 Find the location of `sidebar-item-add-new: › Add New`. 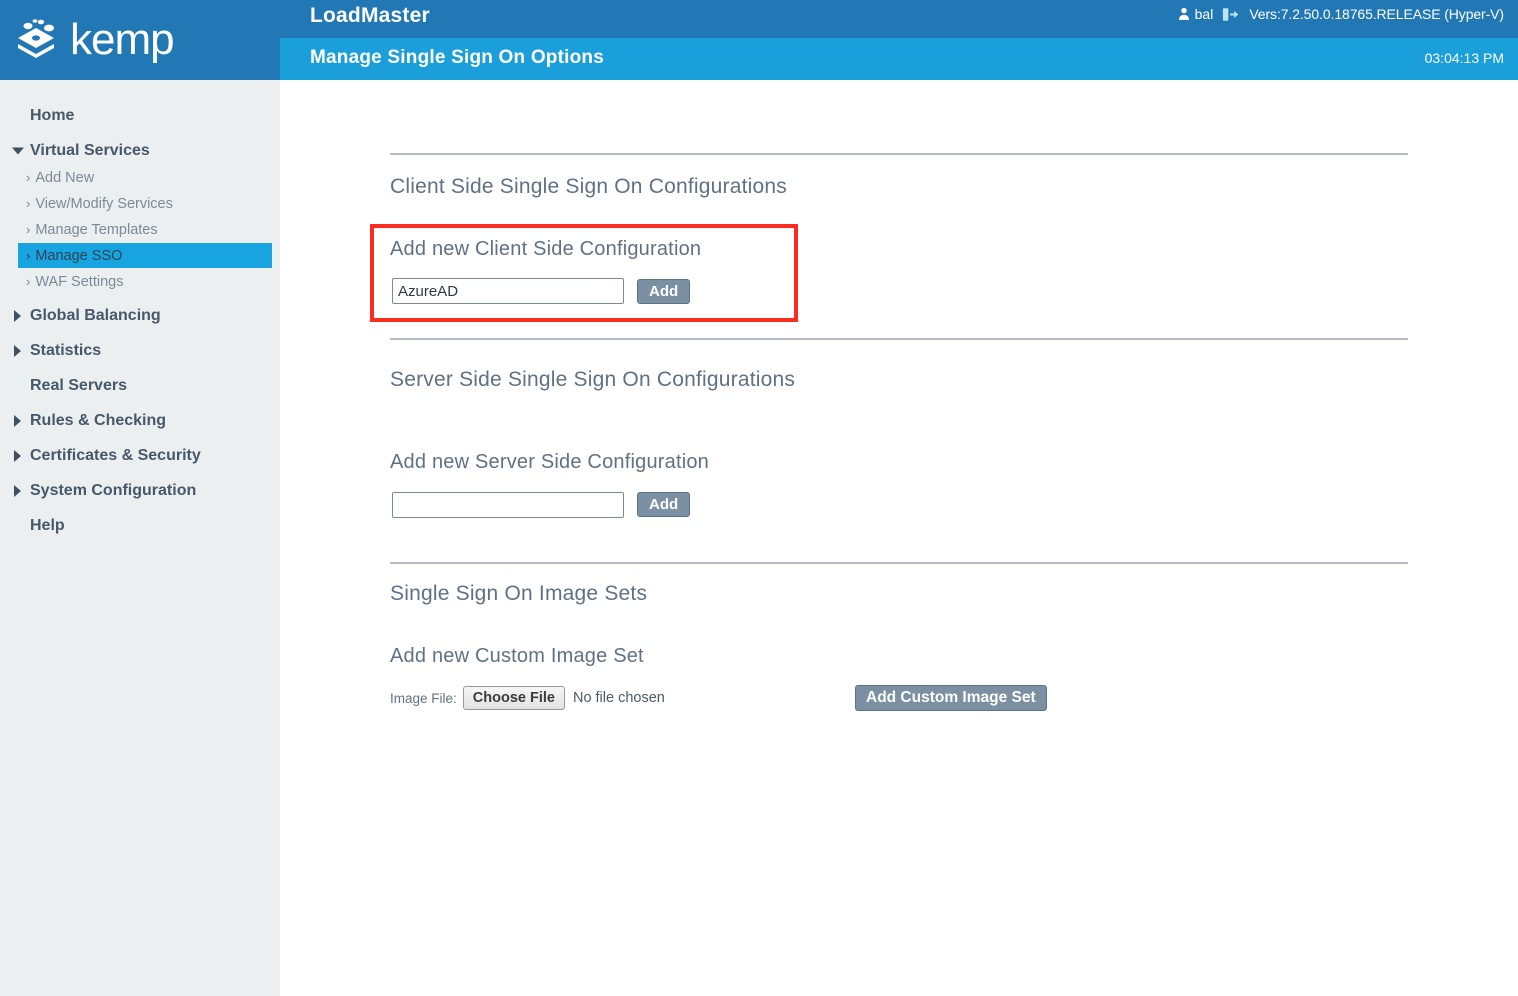

sidebar-item-add-new: › Add New is located at coordinates (140, 177).